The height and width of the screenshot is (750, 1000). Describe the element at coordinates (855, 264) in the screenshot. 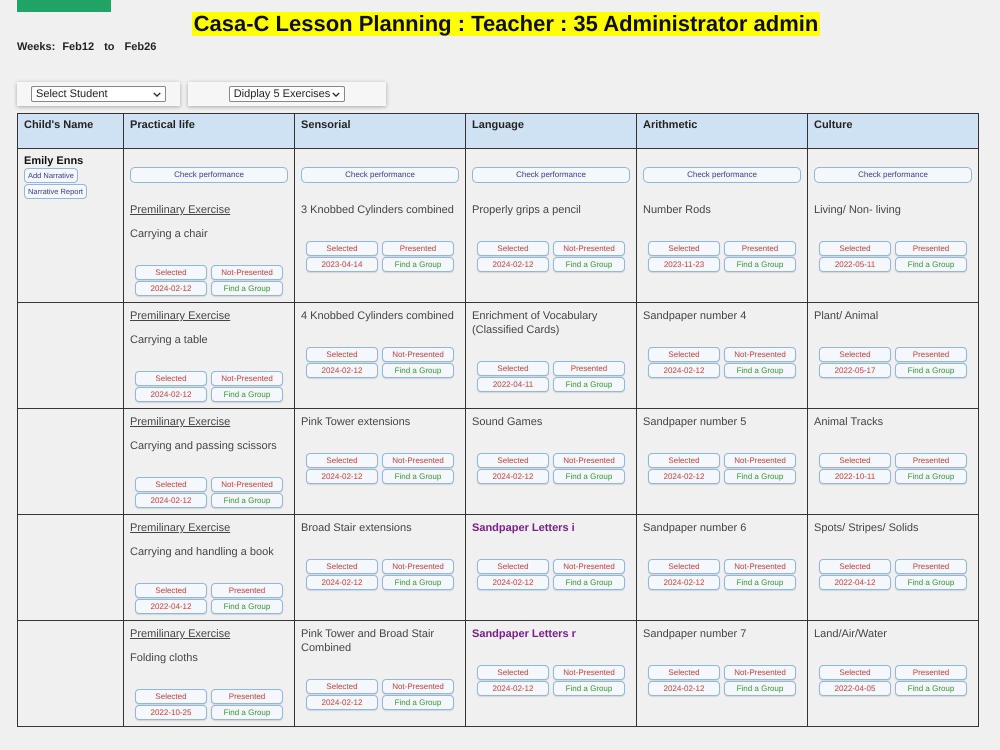

I see `date-button: 2022-05-11` at that location.